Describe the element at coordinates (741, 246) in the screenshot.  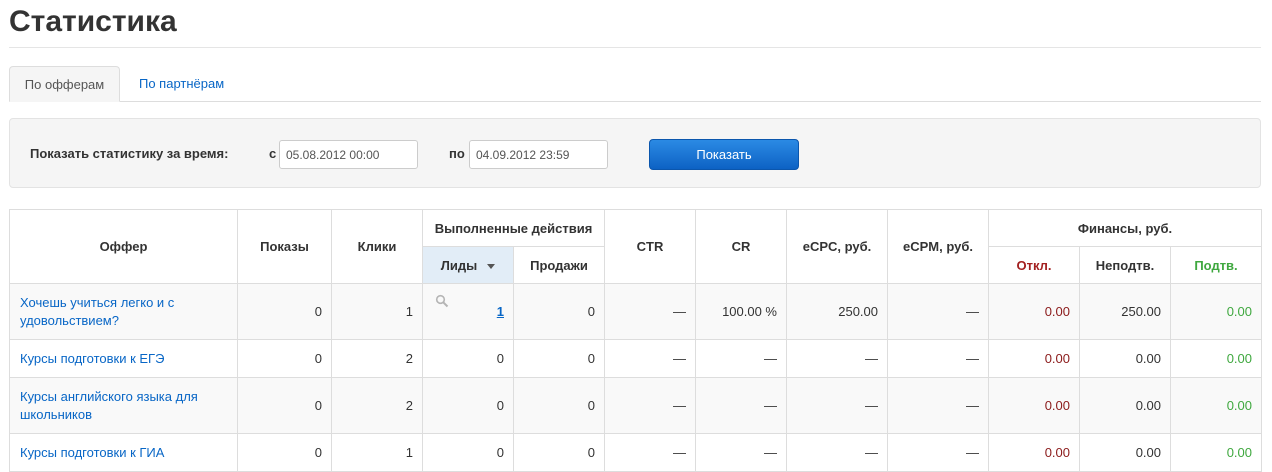
I see `col-cr: CR` at that location.